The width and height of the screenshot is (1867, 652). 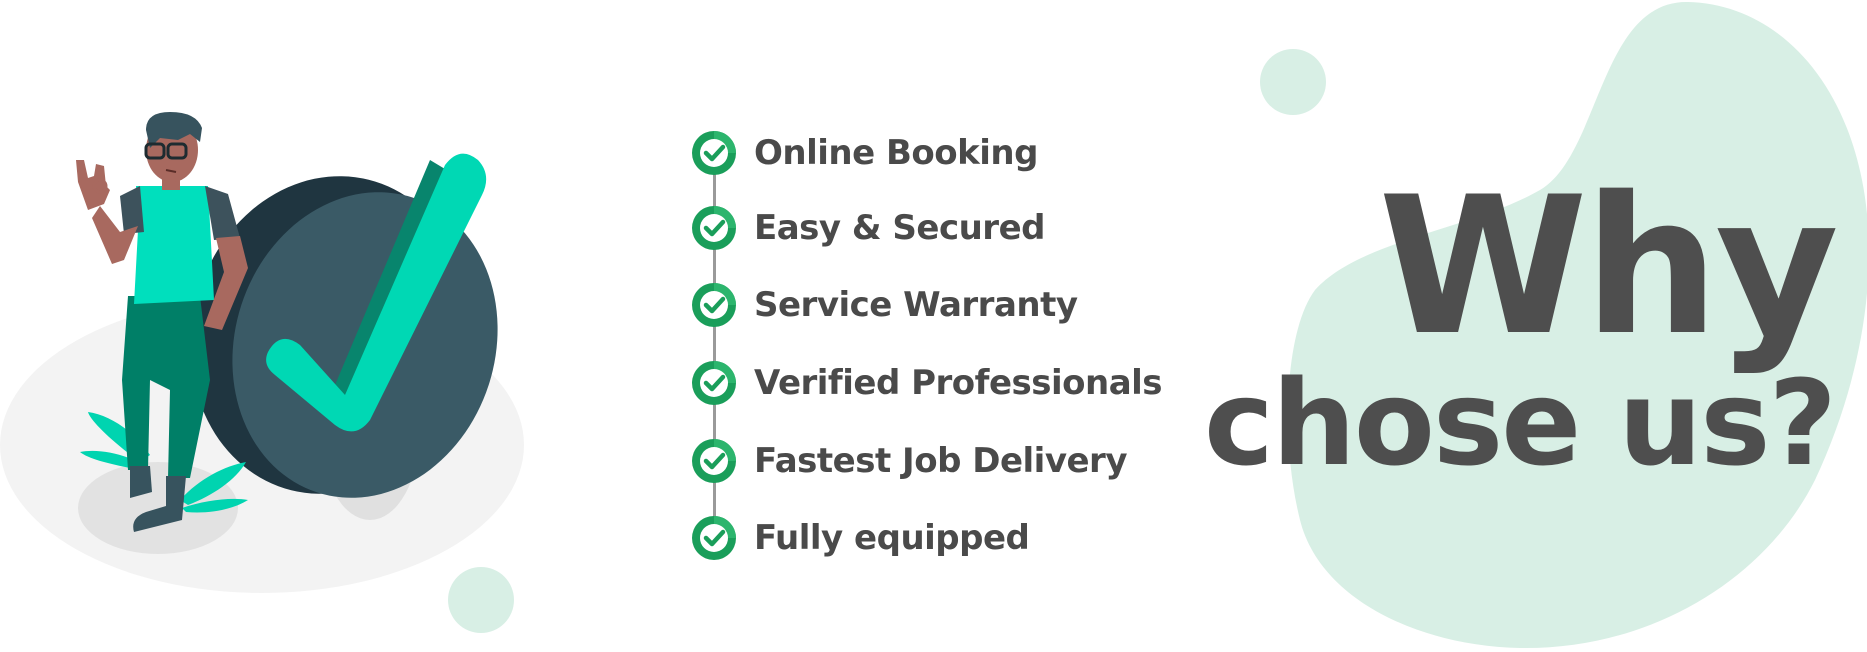 I want to click on feature-label: Fully equipped, so click(x=892, y=538).